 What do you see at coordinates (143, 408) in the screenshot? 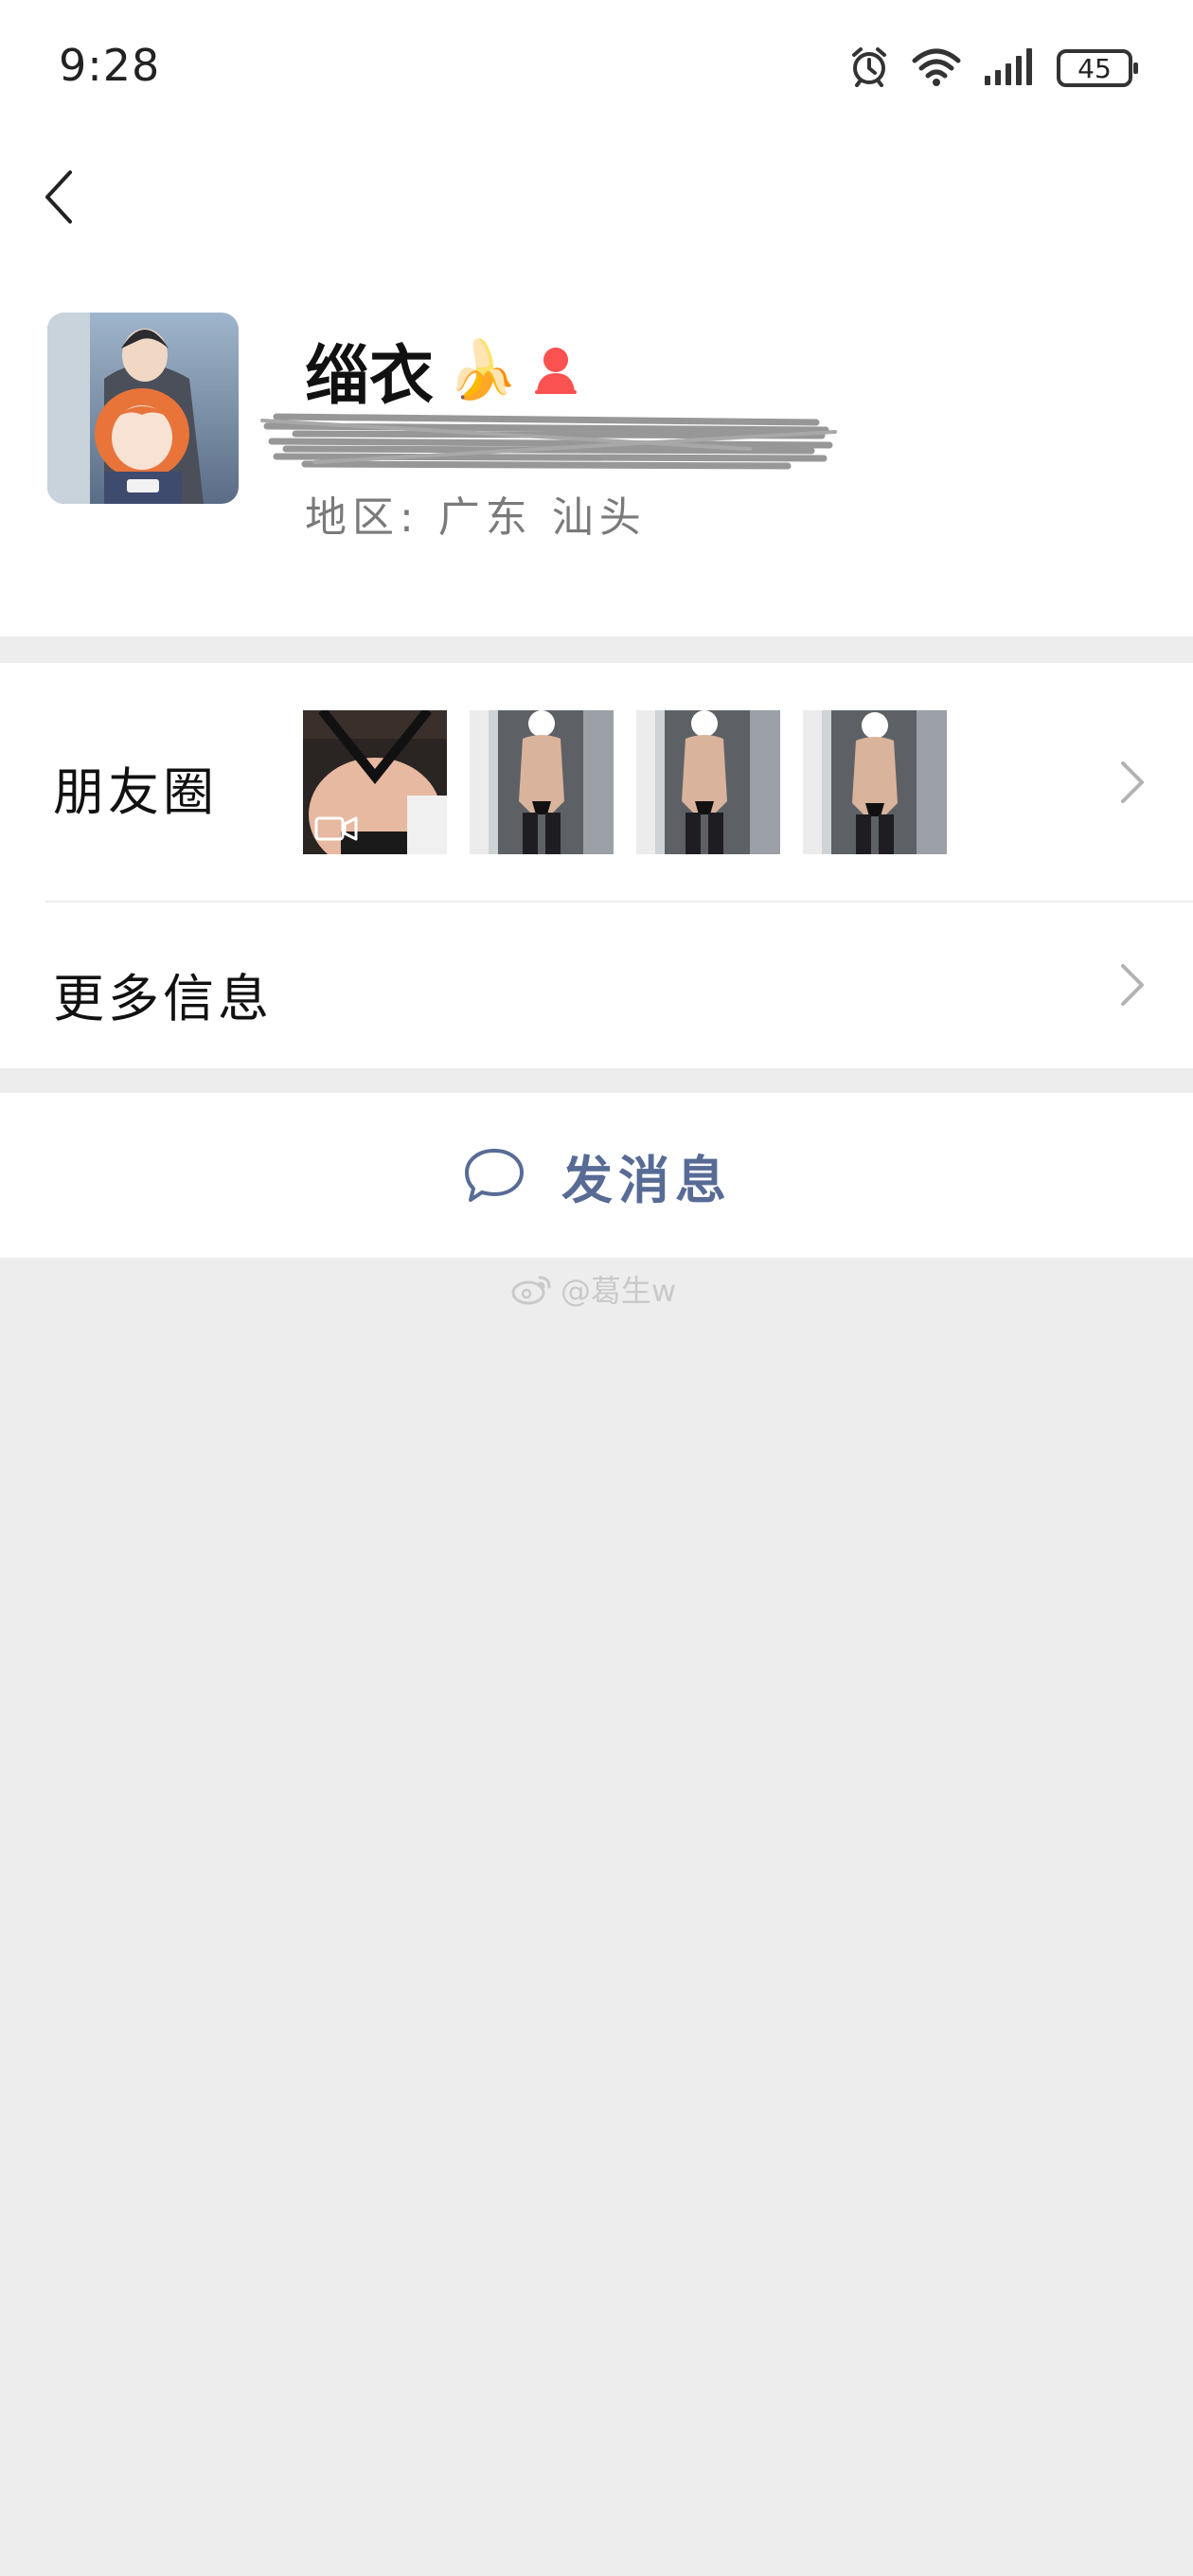
I see `avatar` at bounding box center [143, 408].